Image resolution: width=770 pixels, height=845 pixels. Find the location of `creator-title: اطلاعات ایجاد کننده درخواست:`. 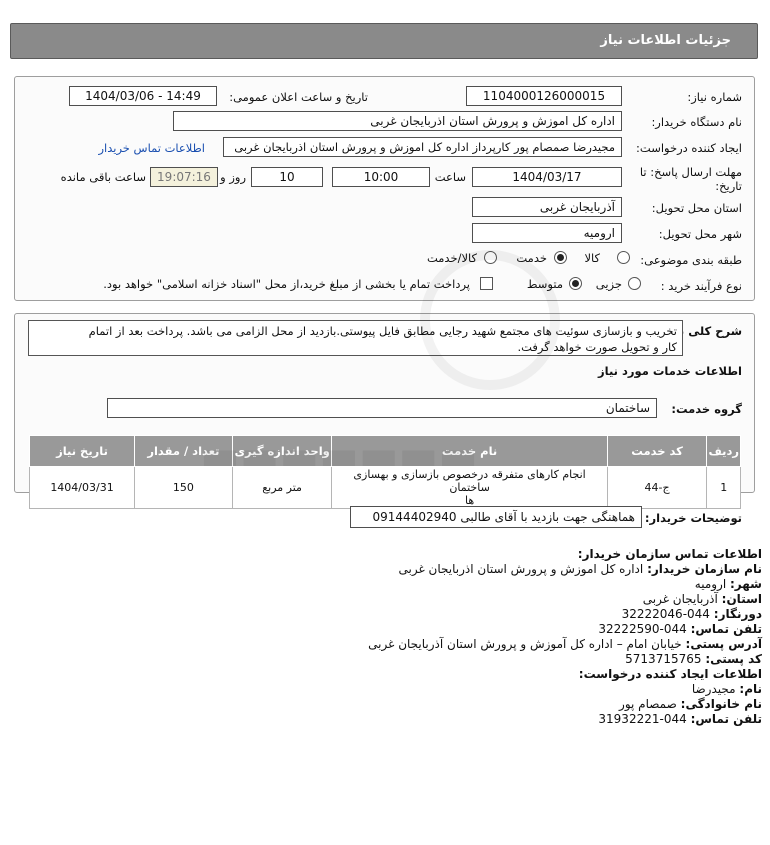

creator-title: اطلاعات ایجاد کننده درخواست: is located at coordinates (670, 674).